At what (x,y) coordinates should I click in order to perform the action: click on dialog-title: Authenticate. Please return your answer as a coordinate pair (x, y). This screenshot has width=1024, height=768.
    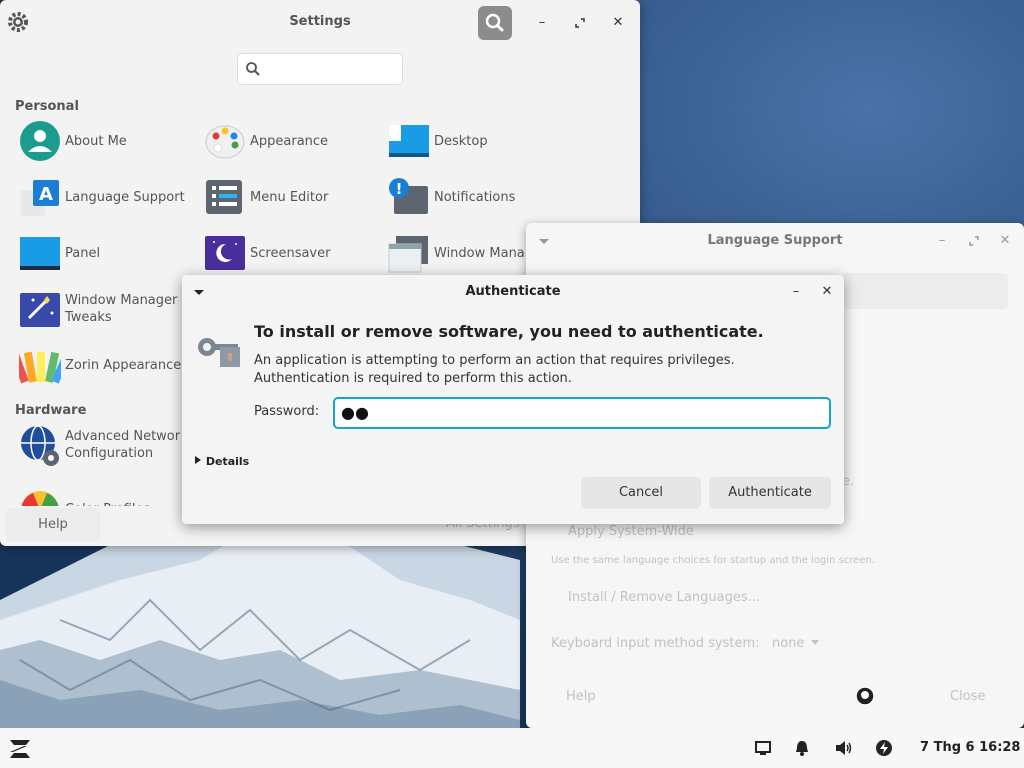
    Looking at the image, I should click on (513, 291).